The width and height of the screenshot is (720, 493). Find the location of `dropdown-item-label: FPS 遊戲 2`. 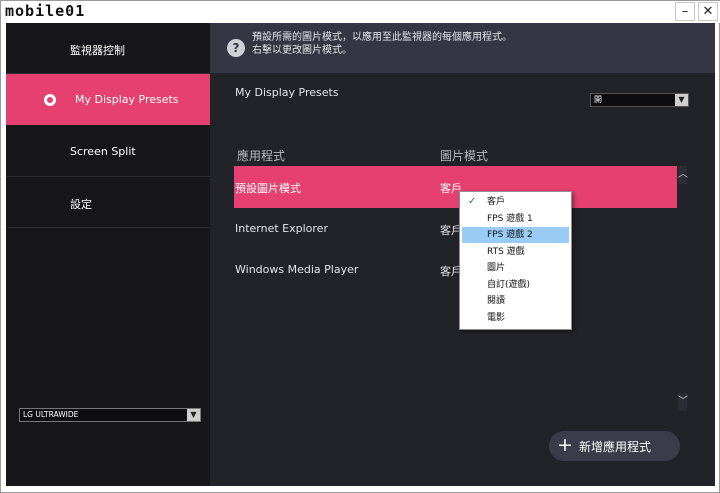

dropdown-item-label: FPS 遊戲 2 is located at coordinates (510, 235).